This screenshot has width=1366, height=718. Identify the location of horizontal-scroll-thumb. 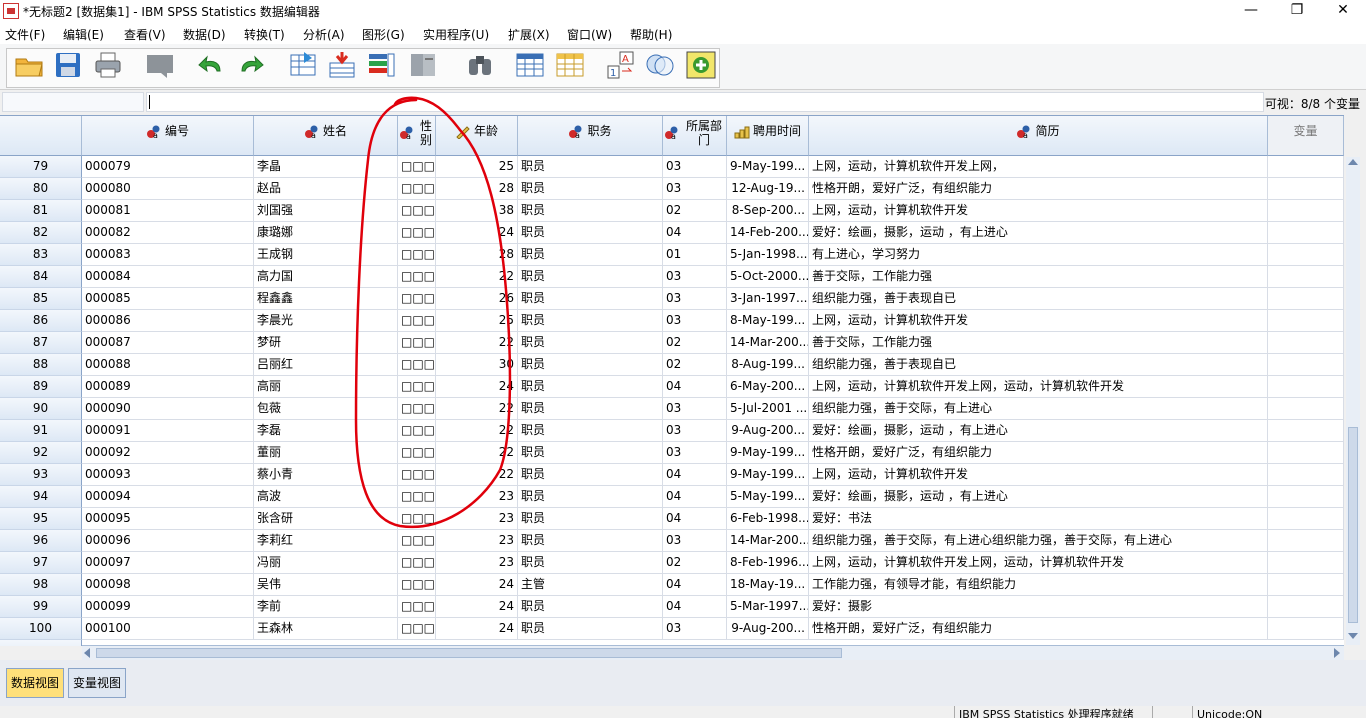
(469, 653).